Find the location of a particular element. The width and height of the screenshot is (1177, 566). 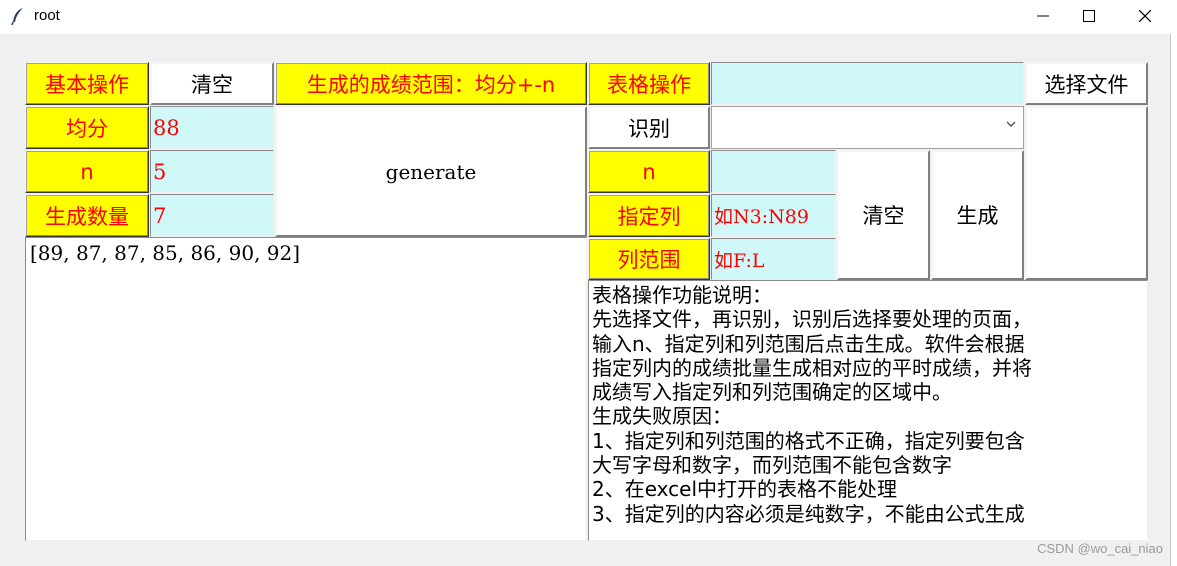

description-line: 指定列内的成绩批量生成相对应的平时成绩，并将 is located at coordinates (812, 367).